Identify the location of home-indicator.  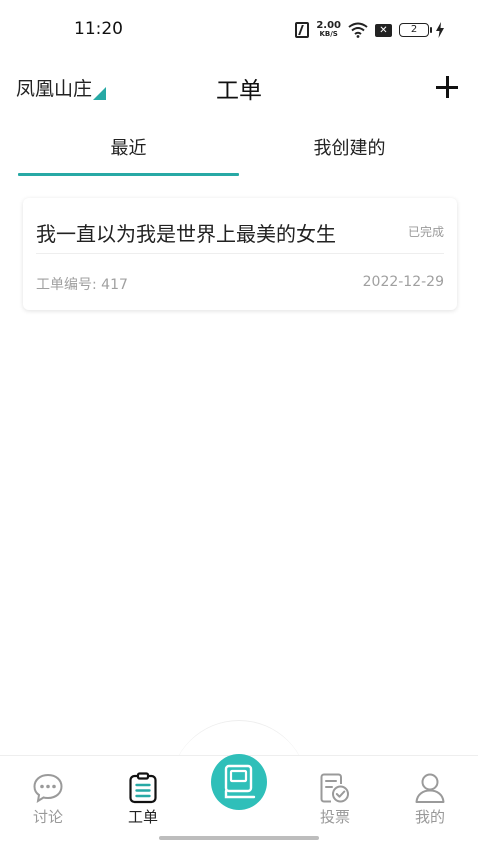
(239, 838).